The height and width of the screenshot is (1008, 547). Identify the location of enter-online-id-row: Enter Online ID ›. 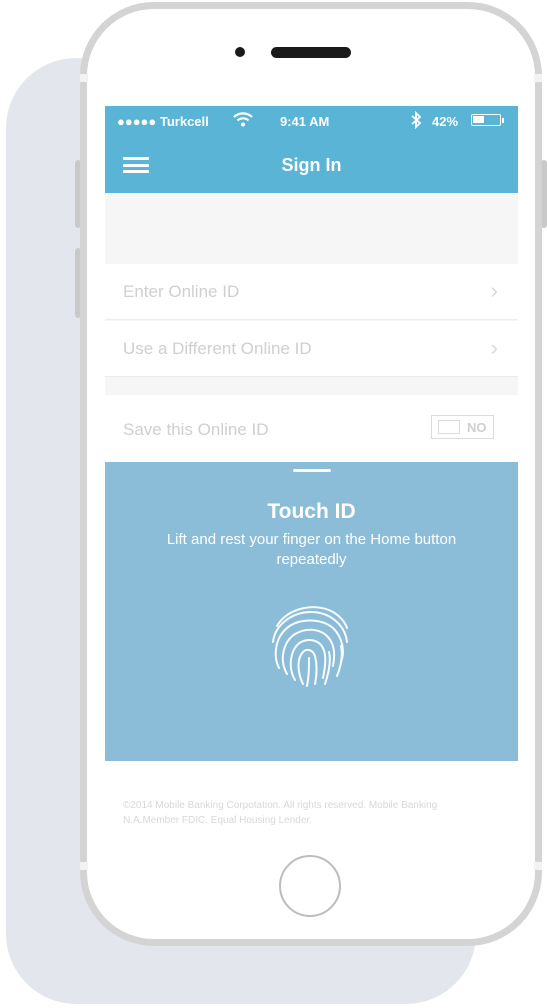
(311, 292).